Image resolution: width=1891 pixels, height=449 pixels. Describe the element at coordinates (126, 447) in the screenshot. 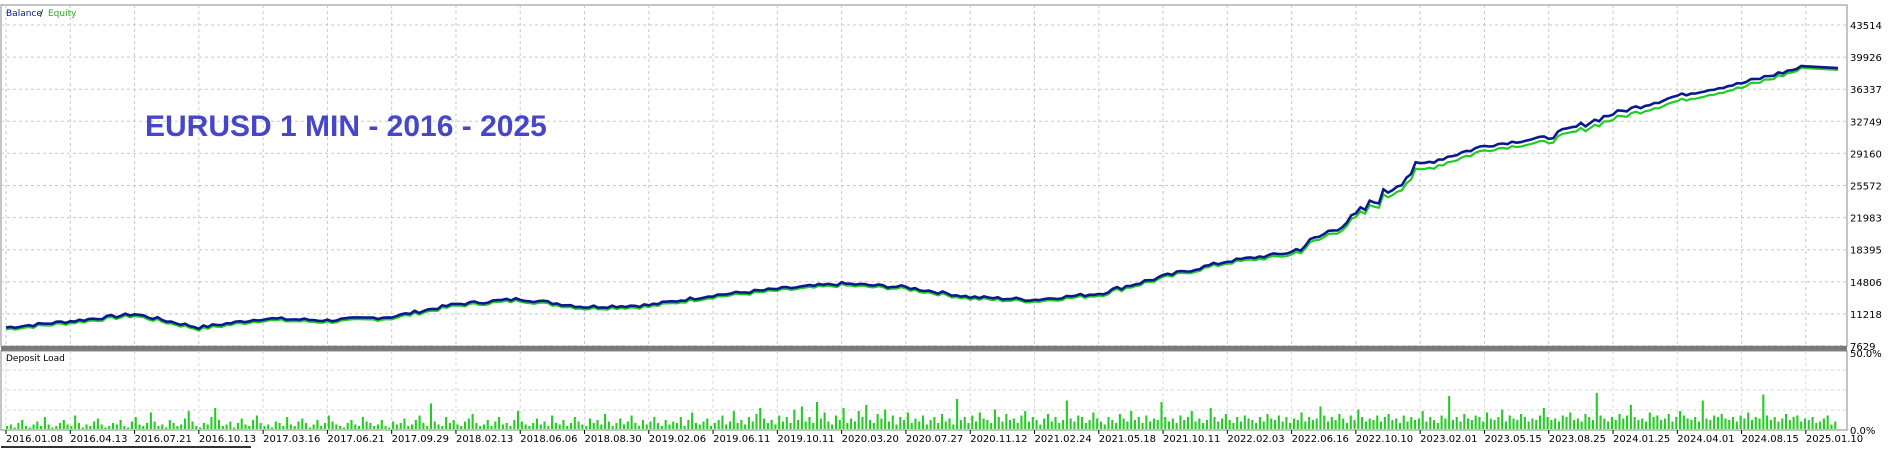

I see `horizontal-scrollbar-thumb` at that location.